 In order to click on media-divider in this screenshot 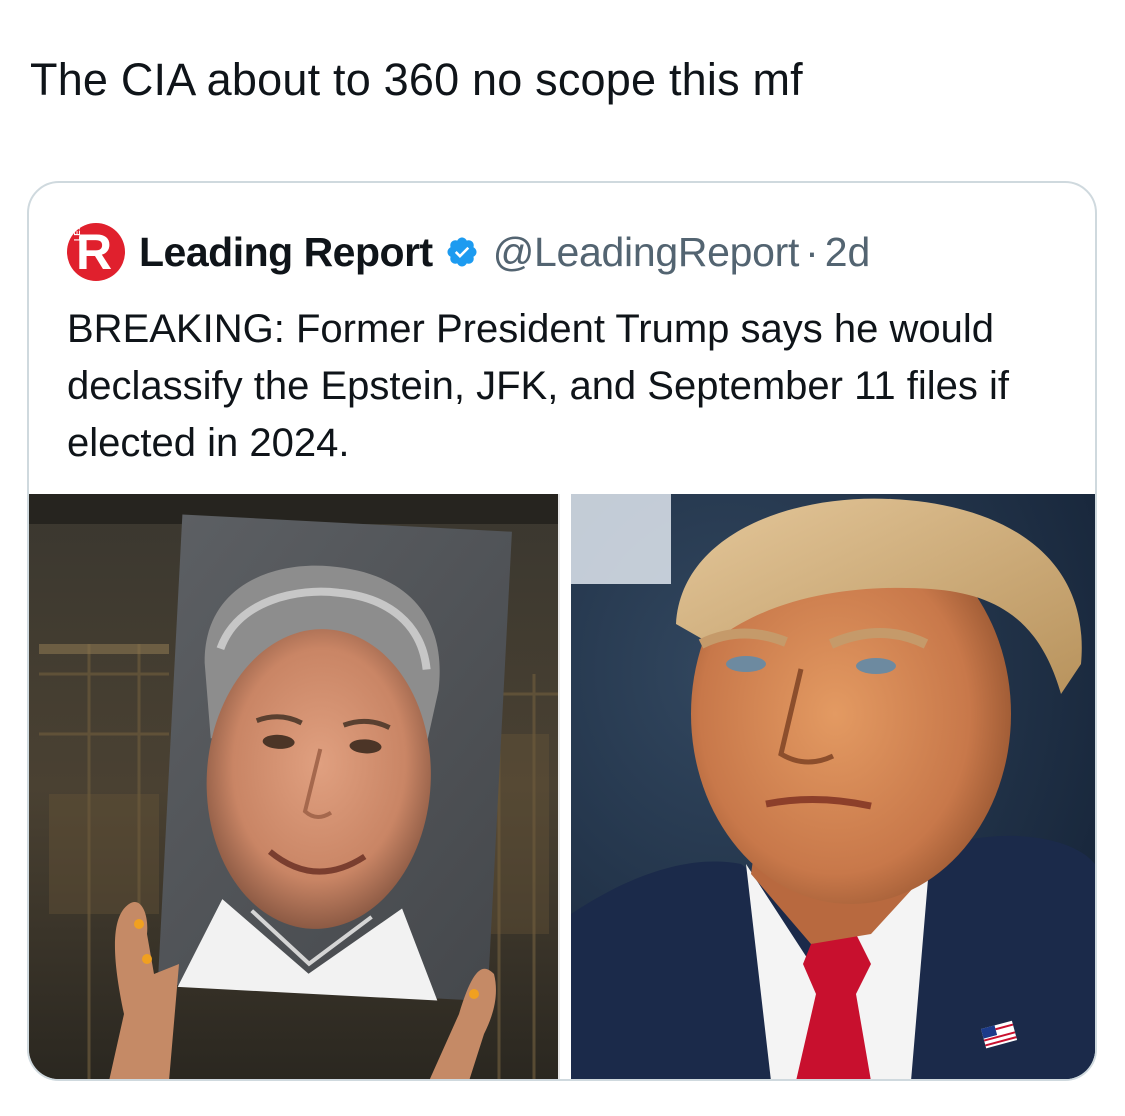, I will do `click(564, 786)`.